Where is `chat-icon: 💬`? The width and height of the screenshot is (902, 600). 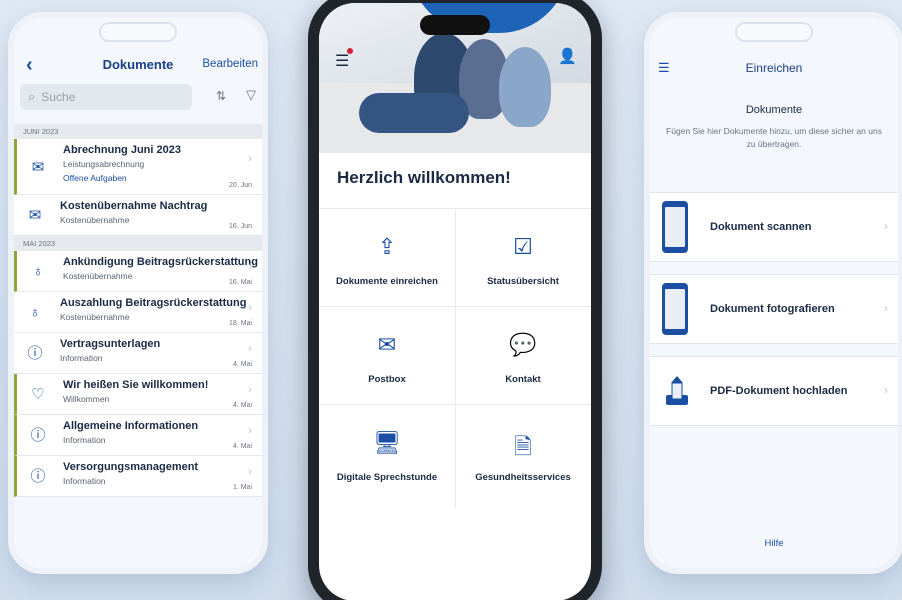
chat-icon: 💬 is located at coordinates (523, 344).